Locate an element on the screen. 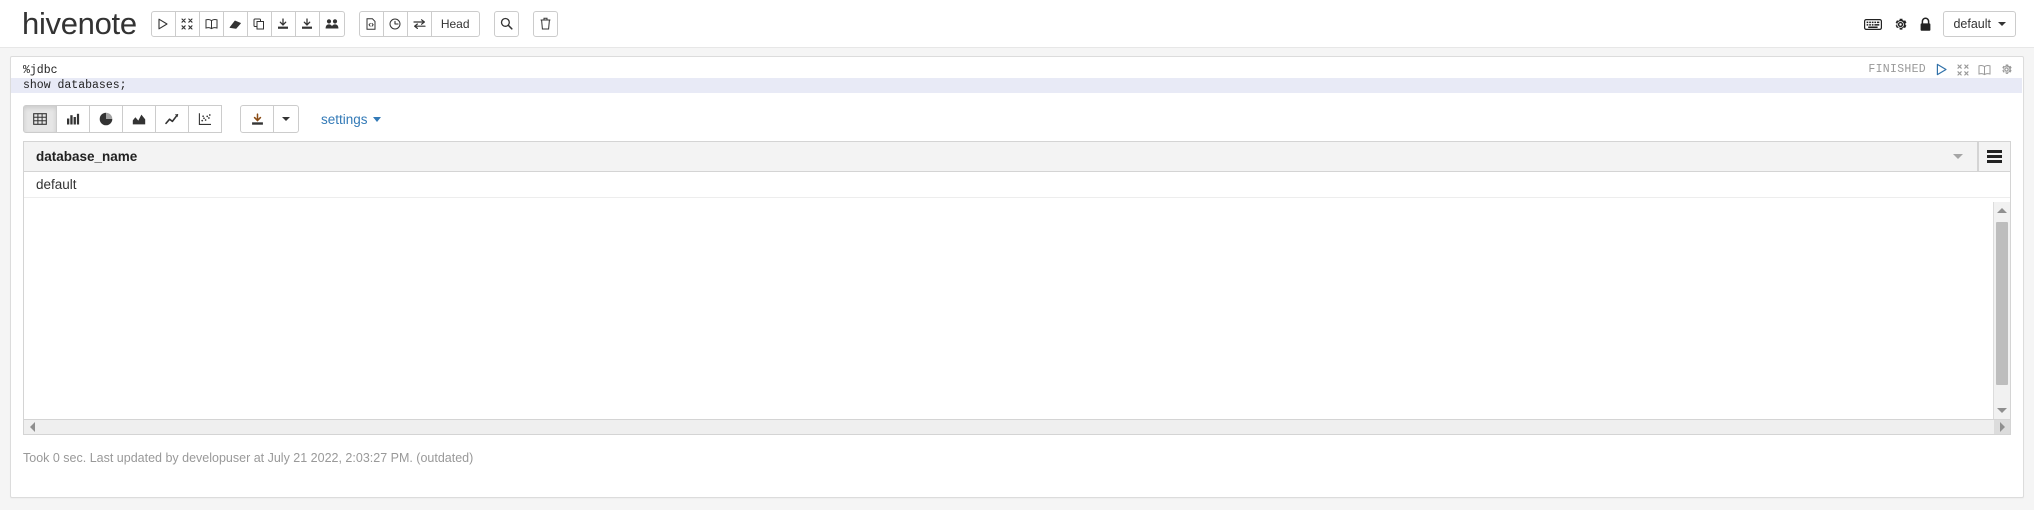  paragraph-status-bar: FINISHED is located at coordinates (1940, 69).